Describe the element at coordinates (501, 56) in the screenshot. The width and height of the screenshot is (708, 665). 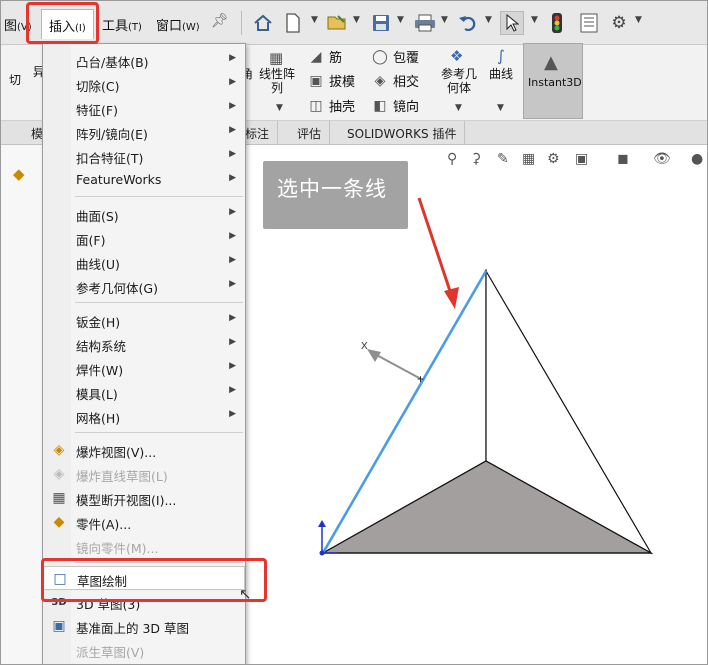
I see `curves-icon: ∫` at that location.